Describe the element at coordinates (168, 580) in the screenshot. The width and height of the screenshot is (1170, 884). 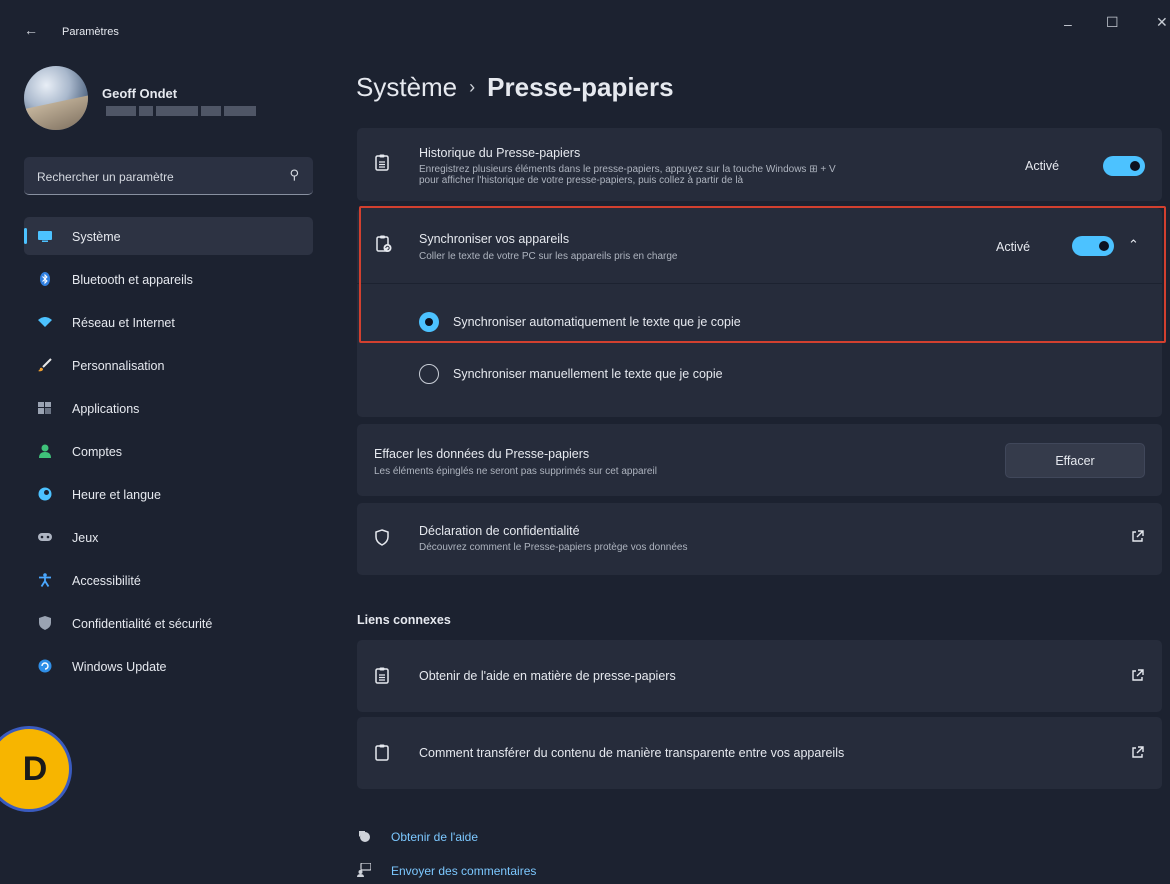
I see `sidebar-item-accessibilite: Accessibilité` at that location.